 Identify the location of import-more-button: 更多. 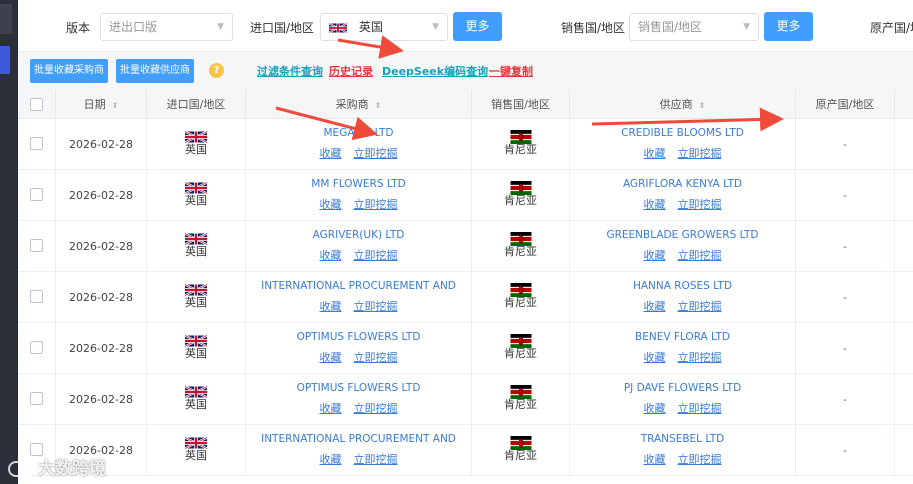
(477, 26).